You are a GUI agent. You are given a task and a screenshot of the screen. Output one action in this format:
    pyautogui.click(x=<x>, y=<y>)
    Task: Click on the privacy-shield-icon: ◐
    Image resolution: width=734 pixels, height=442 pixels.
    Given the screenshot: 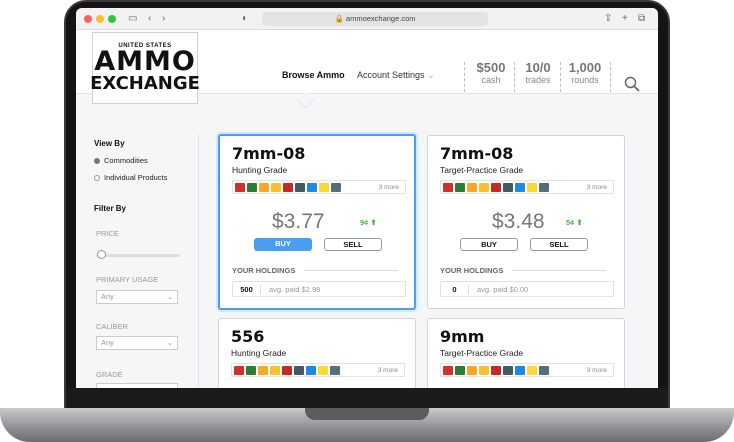 What is the action you would take?
    pyautogui.click(x=245, y=19)
    